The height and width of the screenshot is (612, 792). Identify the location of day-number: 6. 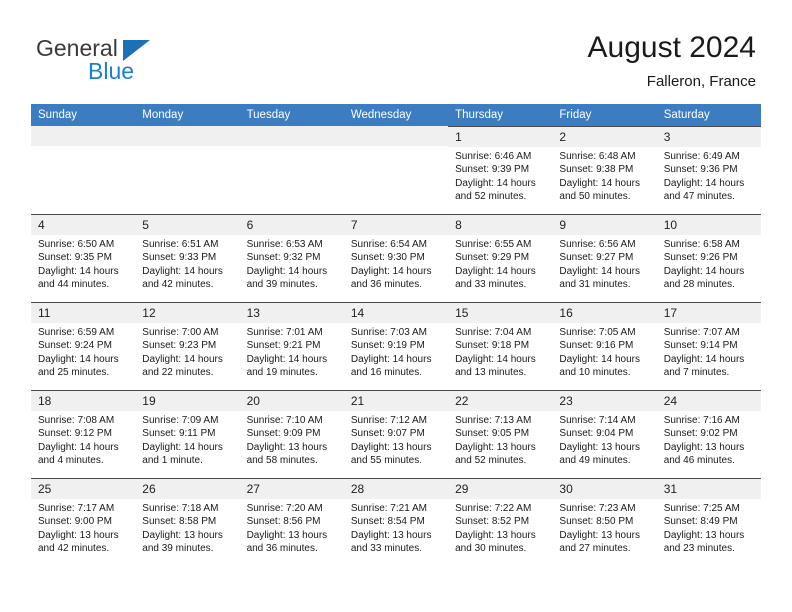
(291, 225).